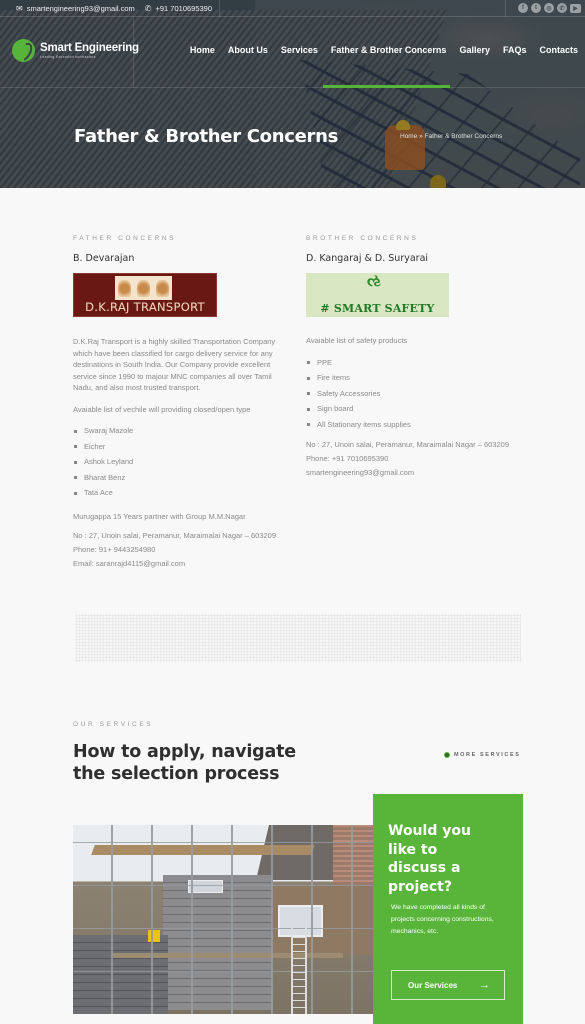 The width and height of the screenshot is (585, 1024). I want to click on list-item: Fire items, so click(416, 378).